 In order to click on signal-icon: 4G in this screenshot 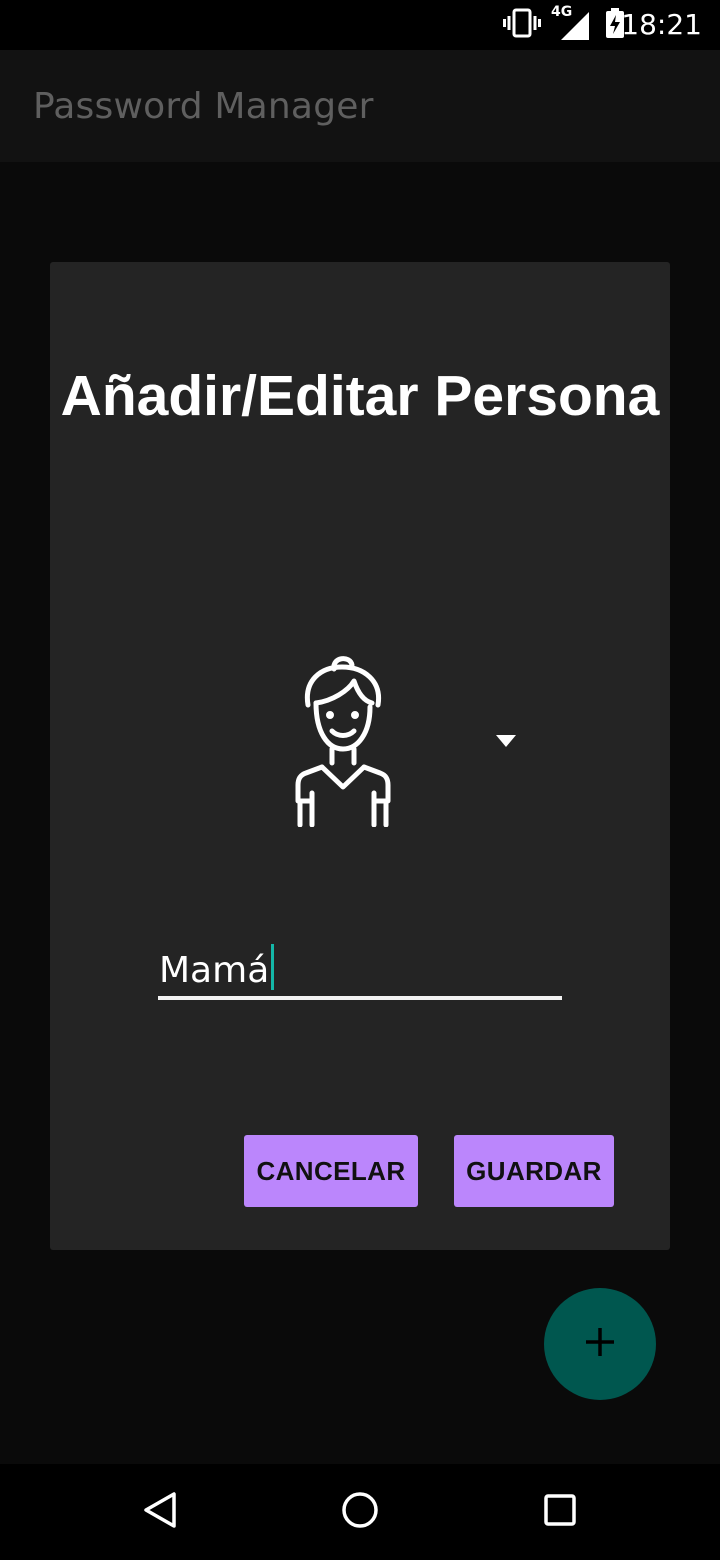, I will do `click(571, 22)`.